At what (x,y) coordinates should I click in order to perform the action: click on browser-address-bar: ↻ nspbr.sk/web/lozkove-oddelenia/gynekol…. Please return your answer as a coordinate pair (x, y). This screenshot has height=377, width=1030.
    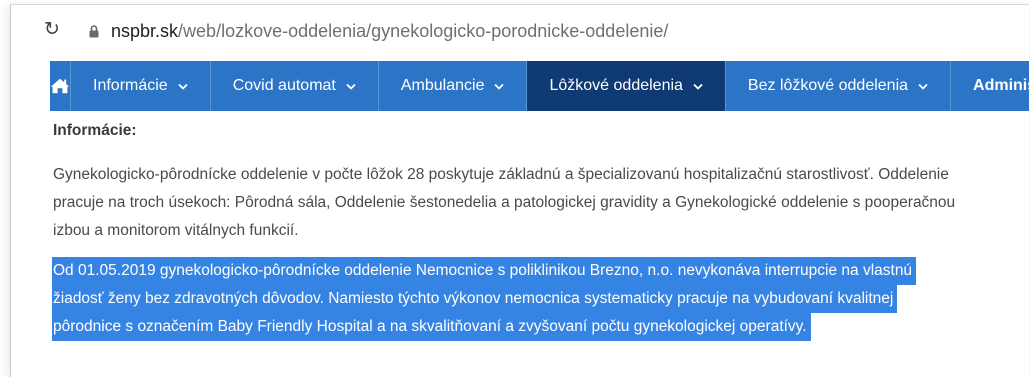
    Looking at the image, I should click on (520, 31).